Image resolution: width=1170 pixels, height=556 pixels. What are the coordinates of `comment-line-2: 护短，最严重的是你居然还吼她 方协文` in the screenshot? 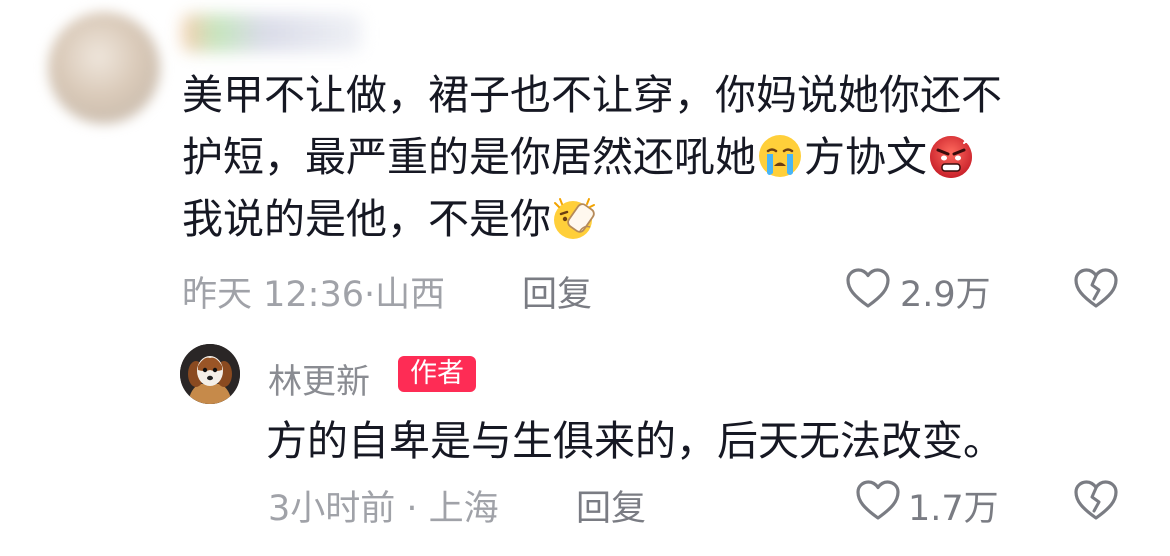 It's located at (647, 157).